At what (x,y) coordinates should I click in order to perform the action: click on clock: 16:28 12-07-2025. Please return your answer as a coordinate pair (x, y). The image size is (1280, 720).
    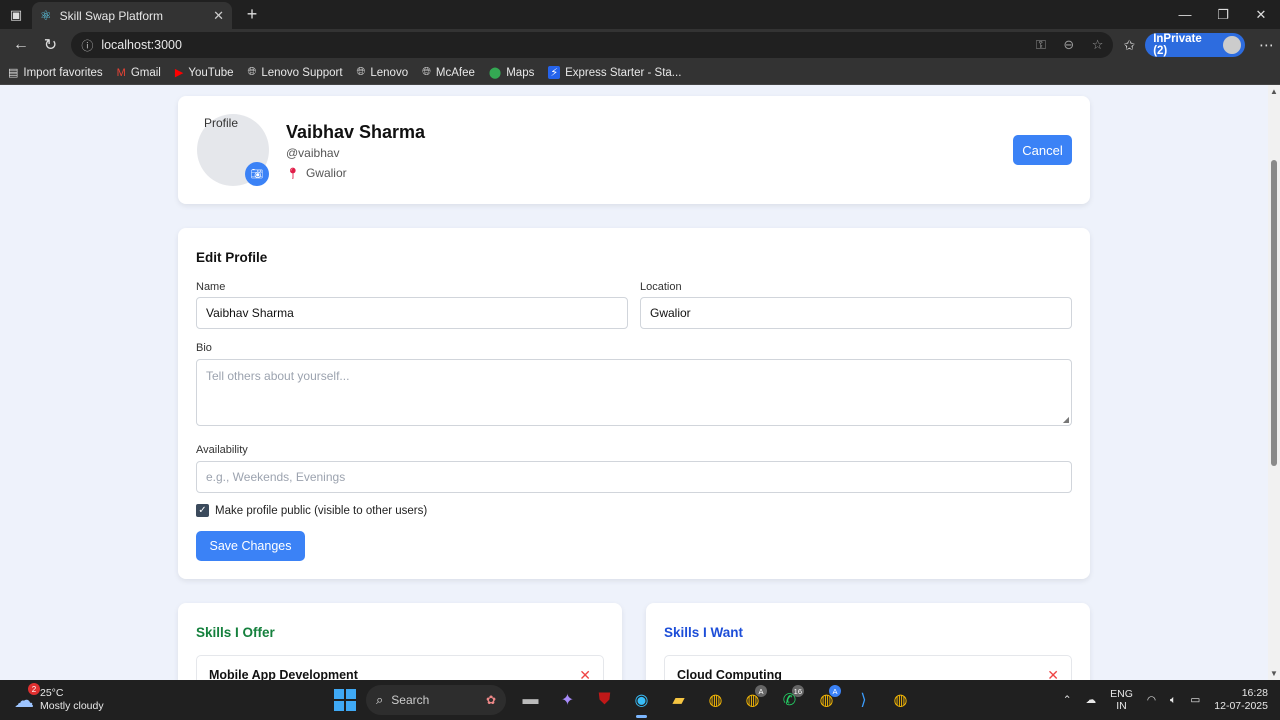
    Looking at the image, I should click on (1241, 700).